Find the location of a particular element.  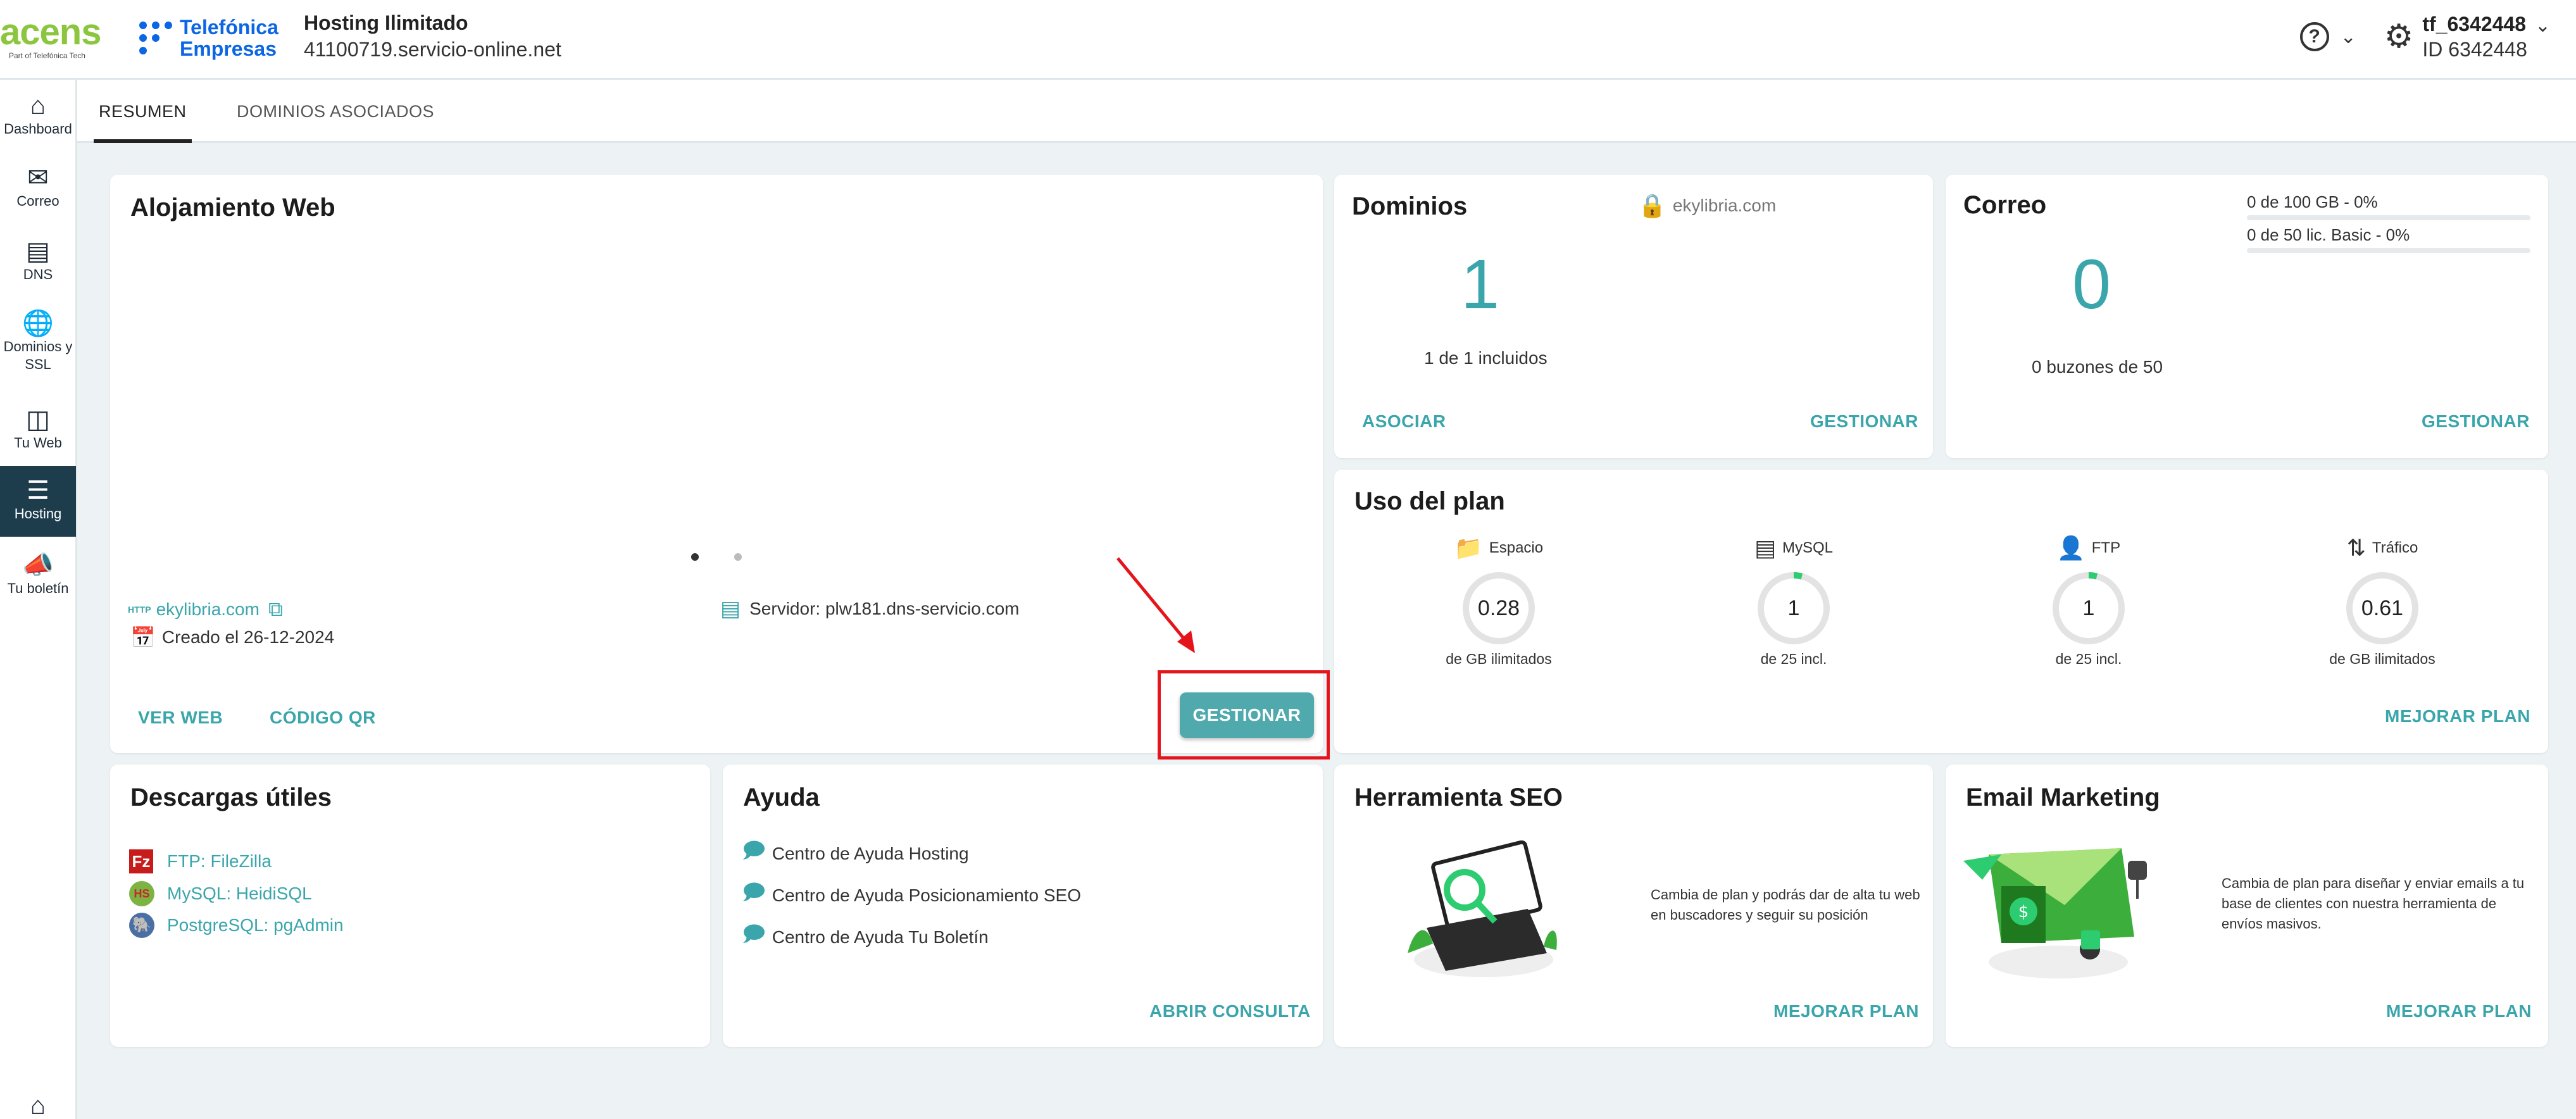

external-link-icon: ⧉ is located at coordinates (275, 609).